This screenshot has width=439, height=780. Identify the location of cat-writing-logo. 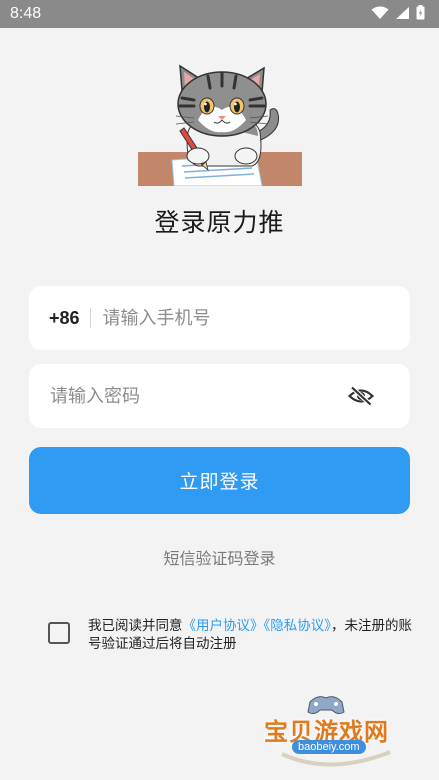
(220, 124).